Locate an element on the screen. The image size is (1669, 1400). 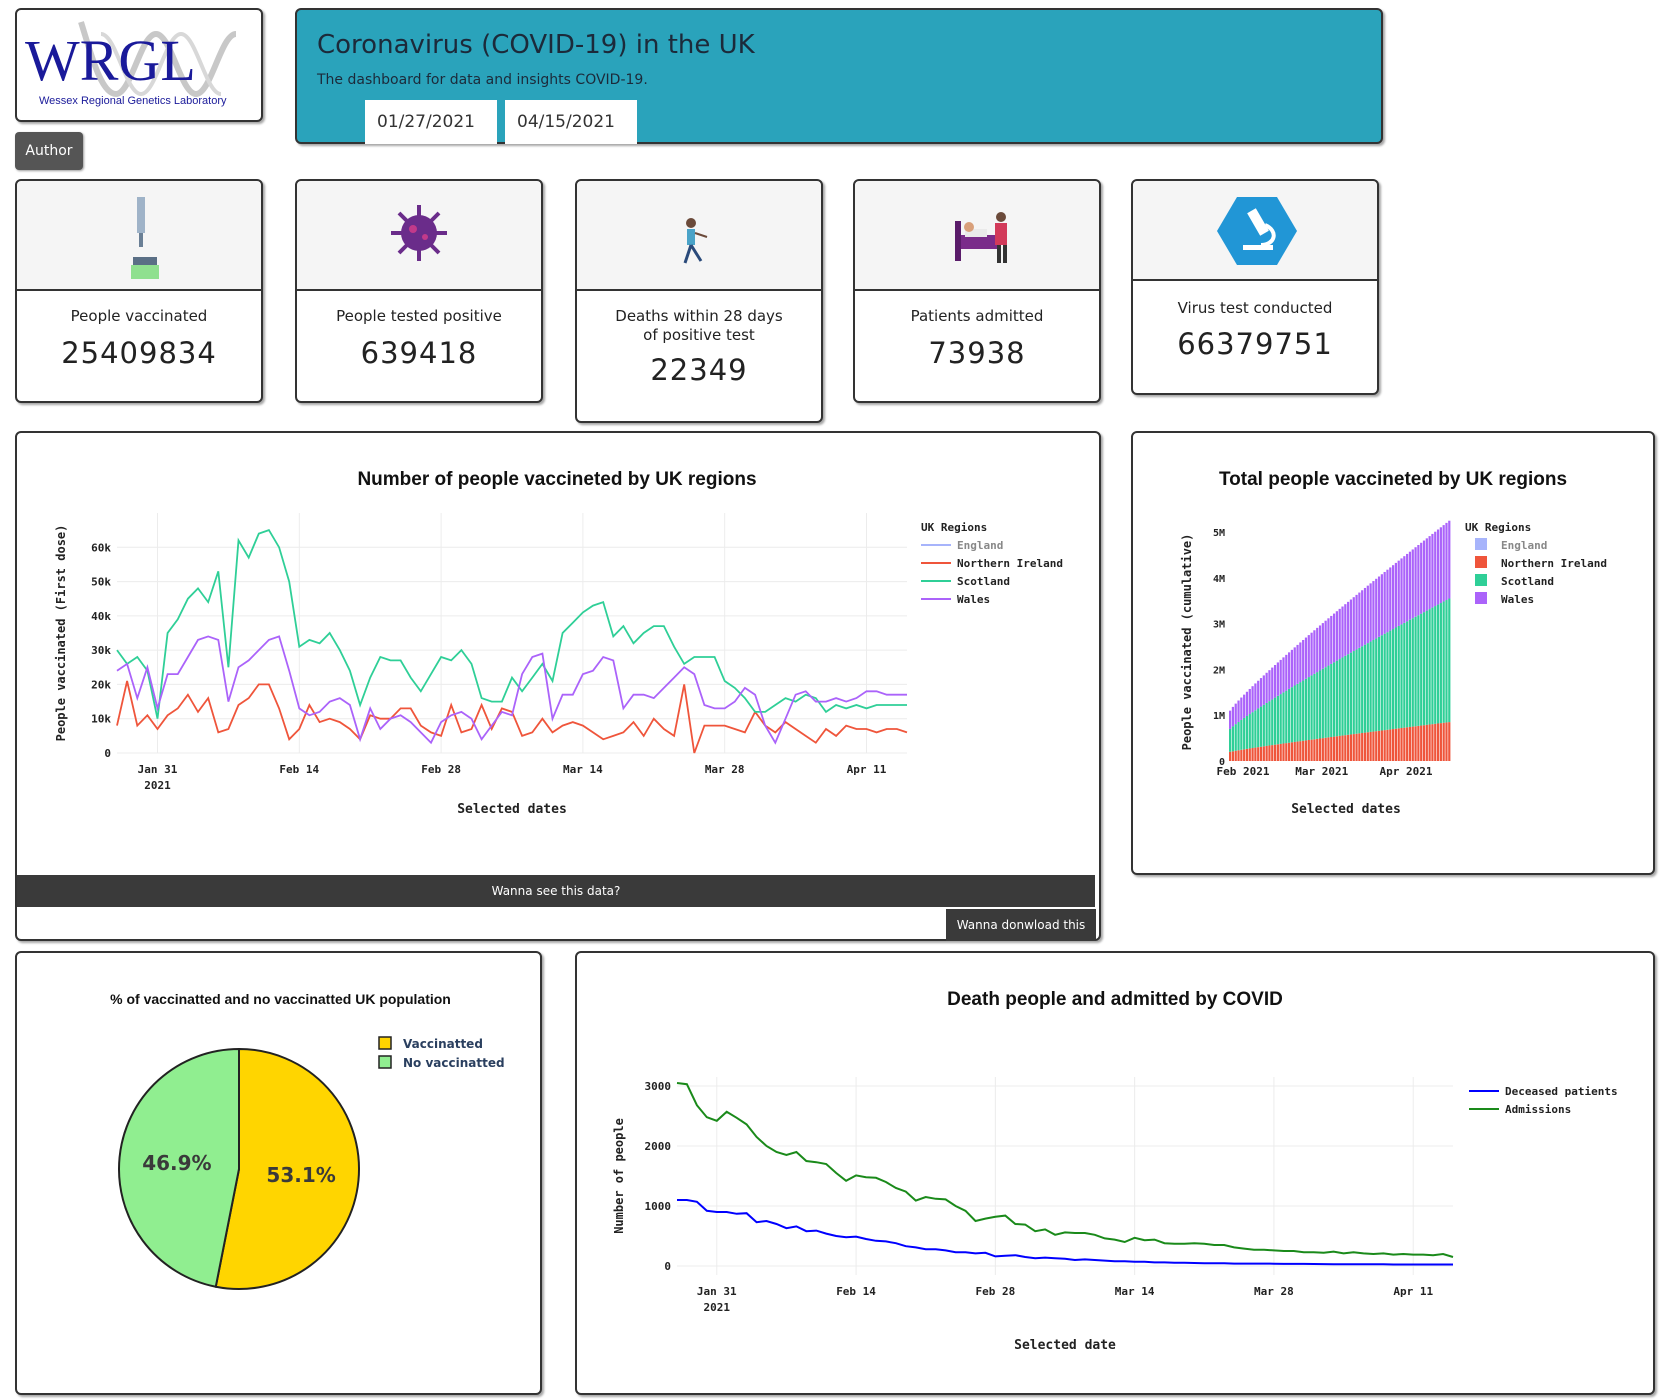
y-tick-label: 3M is located at coordinates (1219, 625).